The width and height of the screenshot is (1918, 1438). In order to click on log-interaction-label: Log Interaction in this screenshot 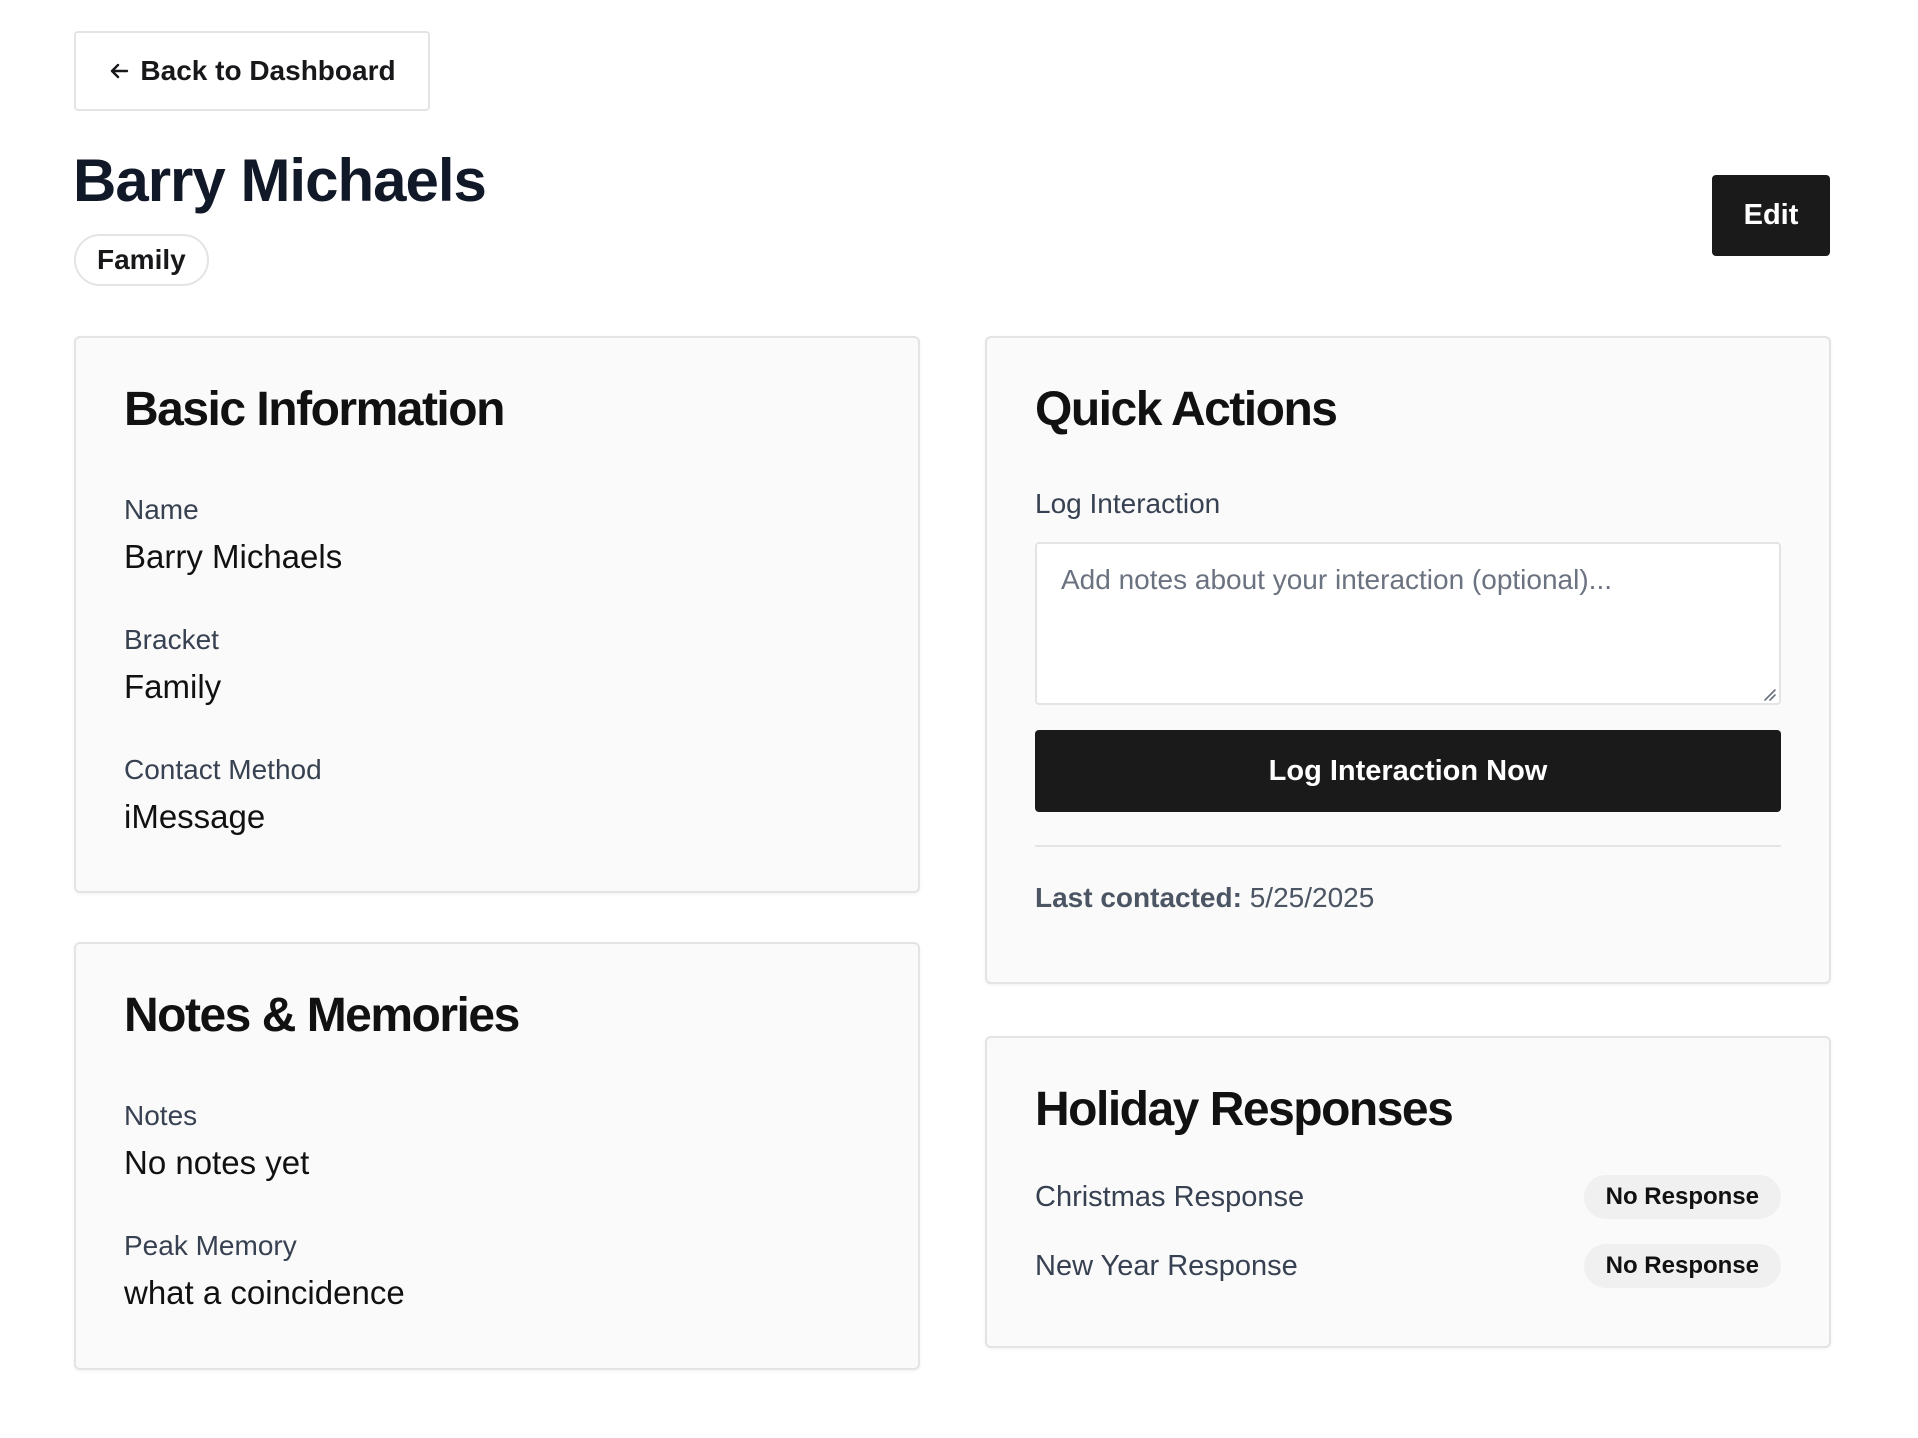, I will do `click(1128, 503)`.